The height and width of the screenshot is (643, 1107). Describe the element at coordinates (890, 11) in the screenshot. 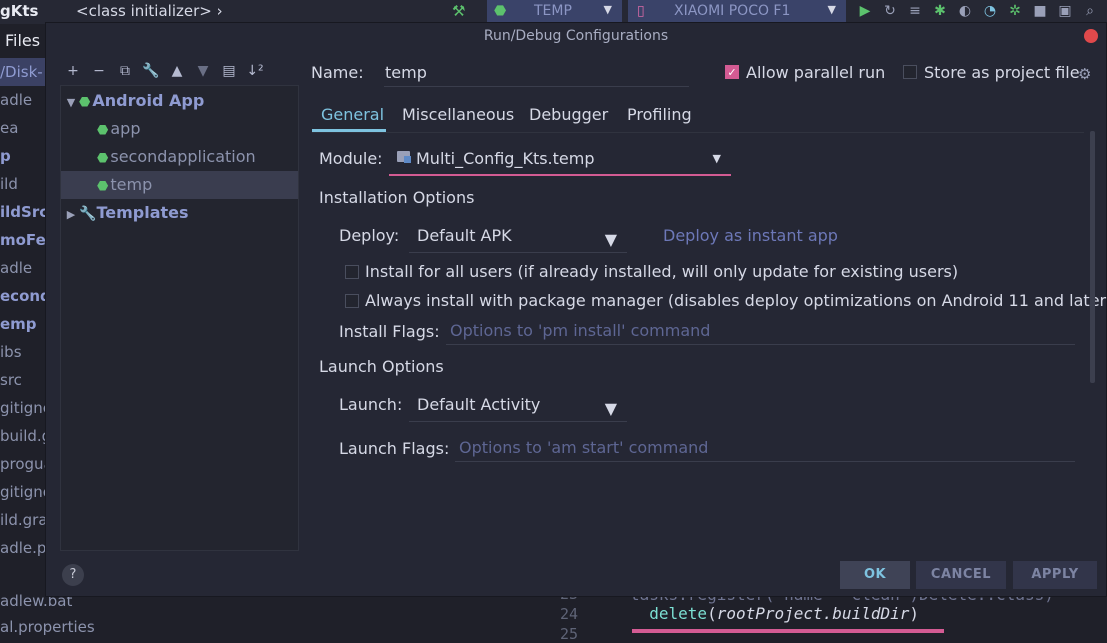

I see `rerun-icon: ↻` at that location.